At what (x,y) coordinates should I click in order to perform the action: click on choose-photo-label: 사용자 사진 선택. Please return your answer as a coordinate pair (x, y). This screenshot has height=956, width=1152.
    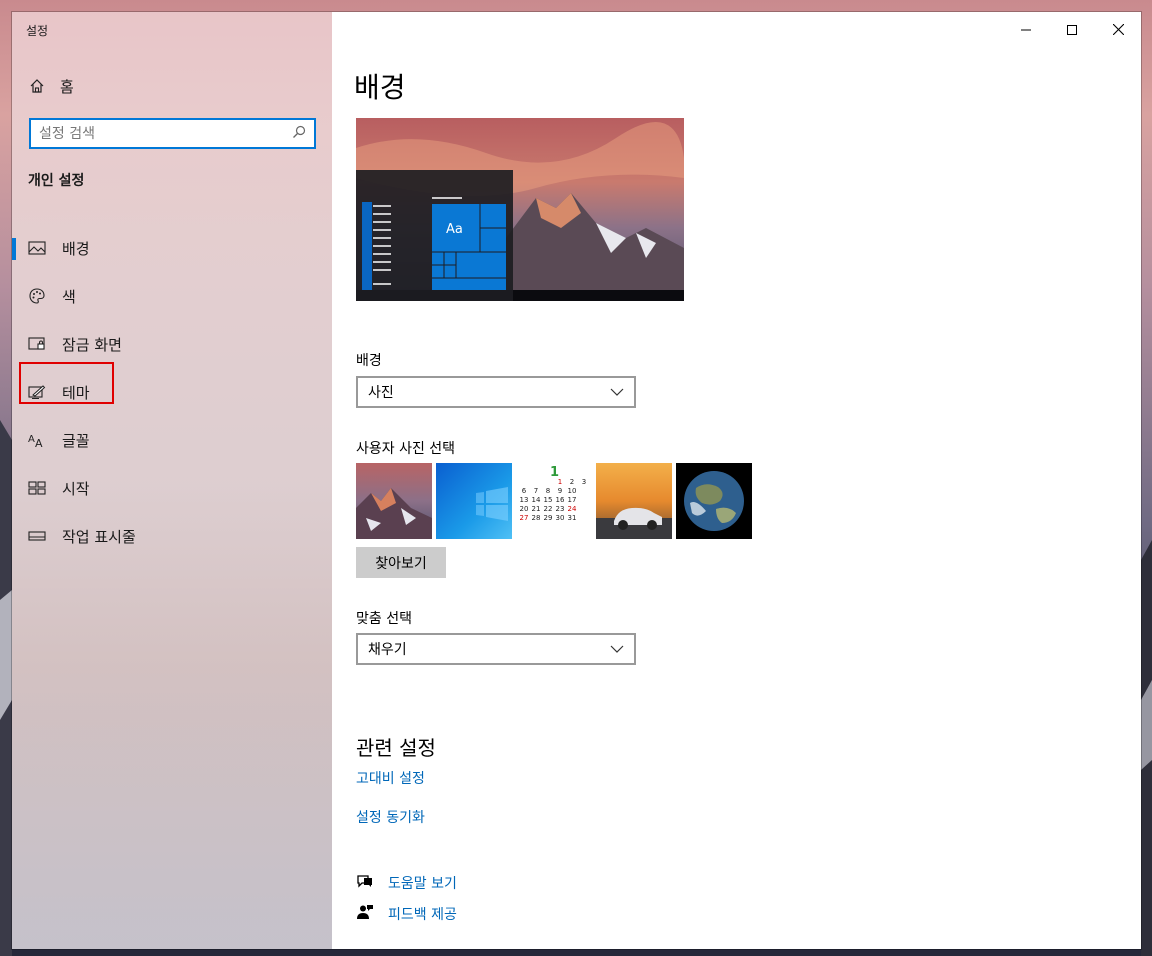
    Looking at the image, I should click on (406, 449).